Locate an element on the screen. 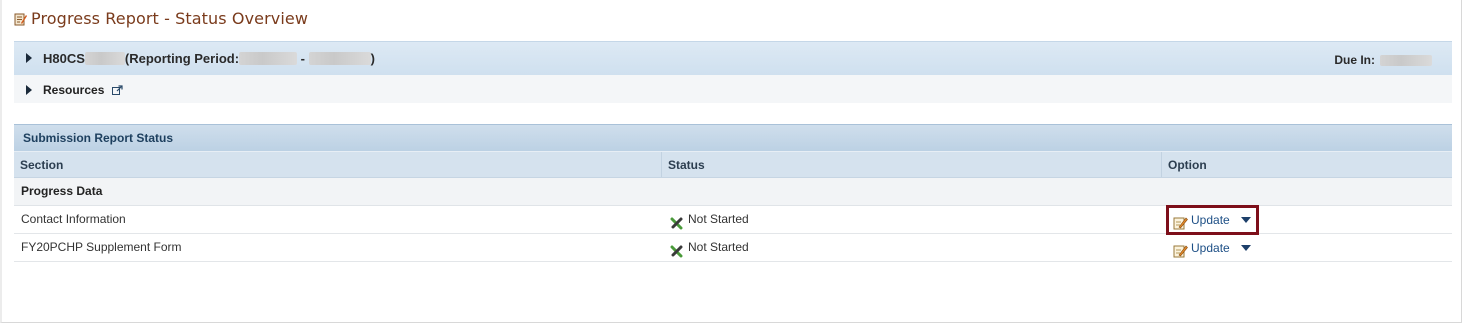 This screenshot has width=1462, height=323. column-header-option: Option is located at coordinates (1187, 165).